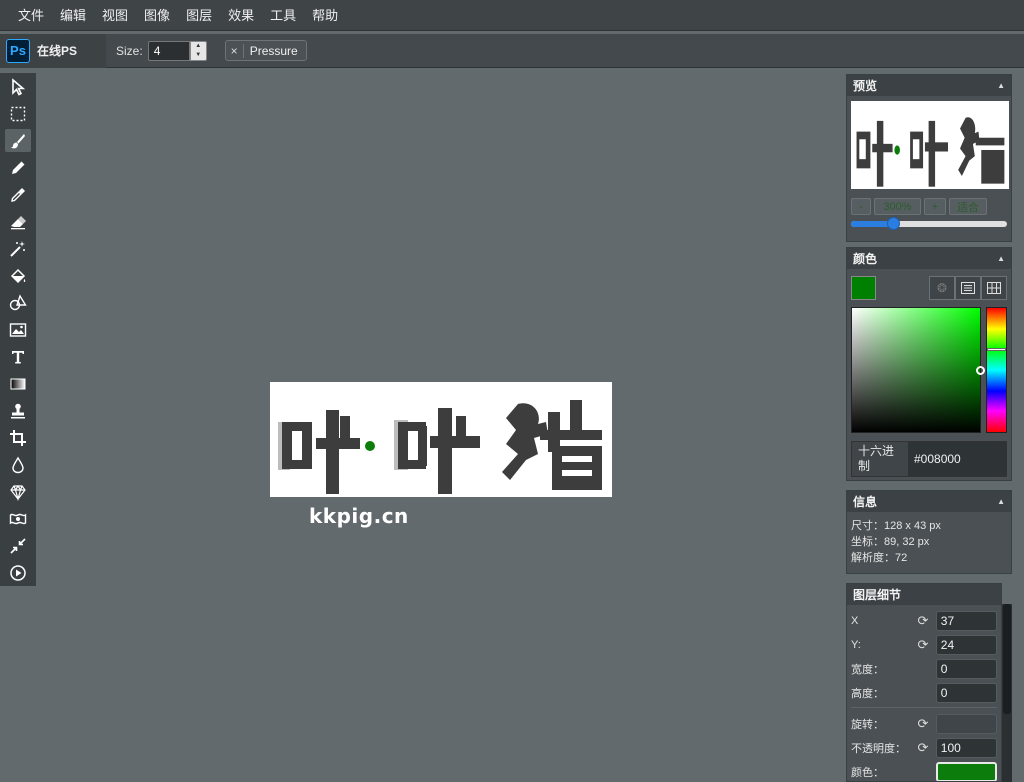 The width and height of the screenshot is (1024, 782). I want to click on info-coords: 坐标：89, 32 px, so click(890, 542).